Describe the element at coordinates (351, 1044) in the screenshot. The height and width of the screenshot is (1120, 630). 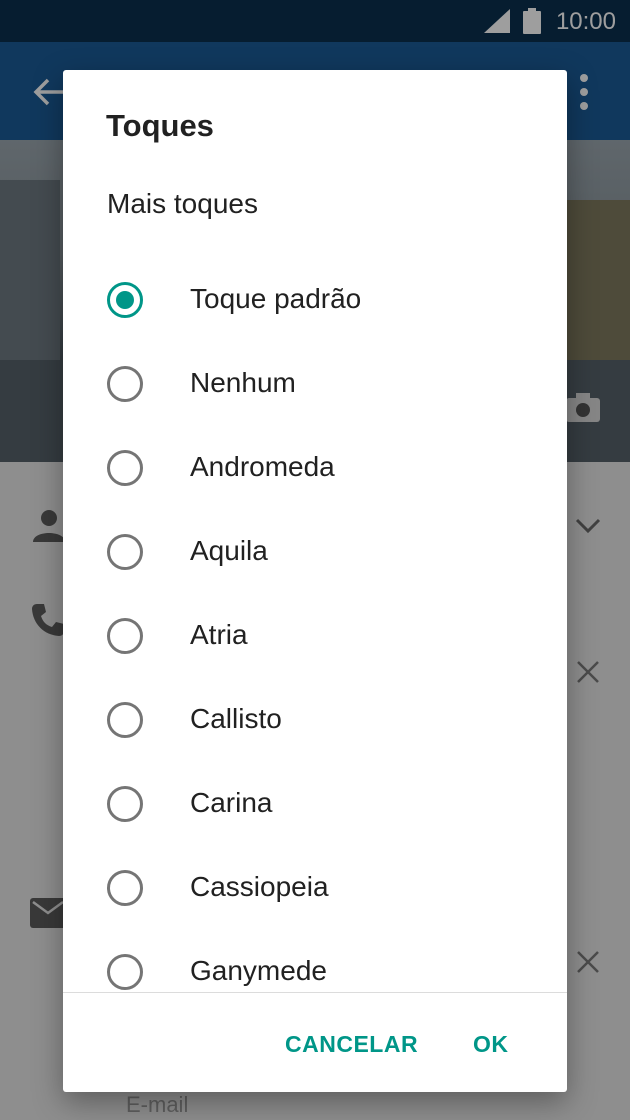
I see `cancel-button: CANCELAR` at that location.